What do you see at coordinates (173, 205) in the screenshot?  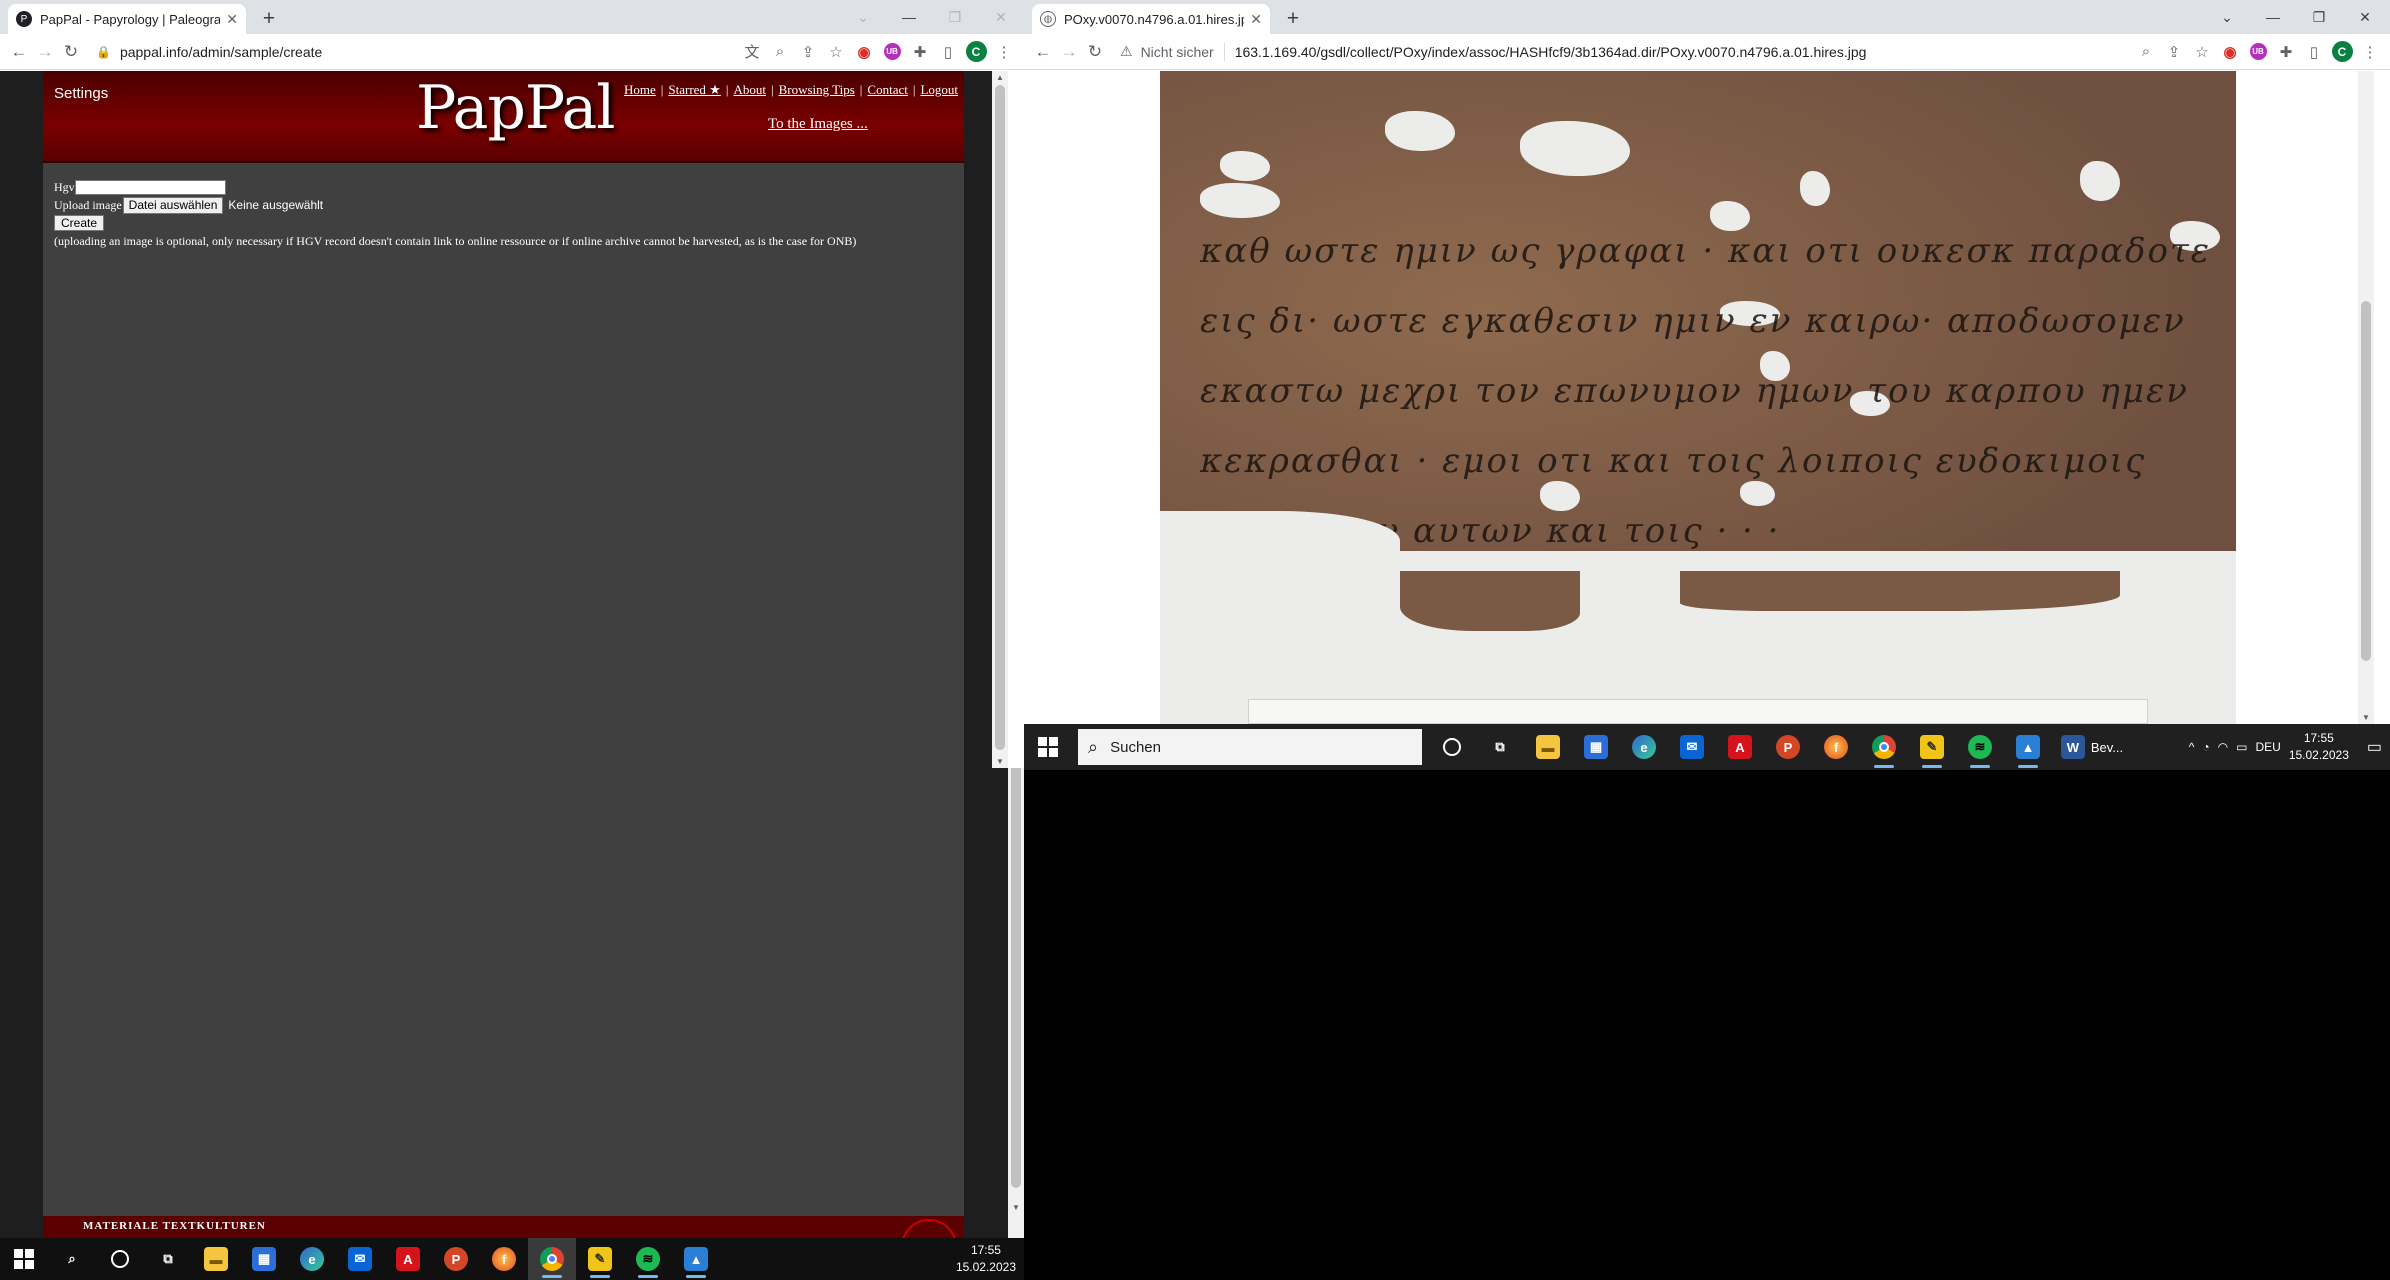 I see `choose-file-button: Datei auswählen` at bounding box center [173, 205].